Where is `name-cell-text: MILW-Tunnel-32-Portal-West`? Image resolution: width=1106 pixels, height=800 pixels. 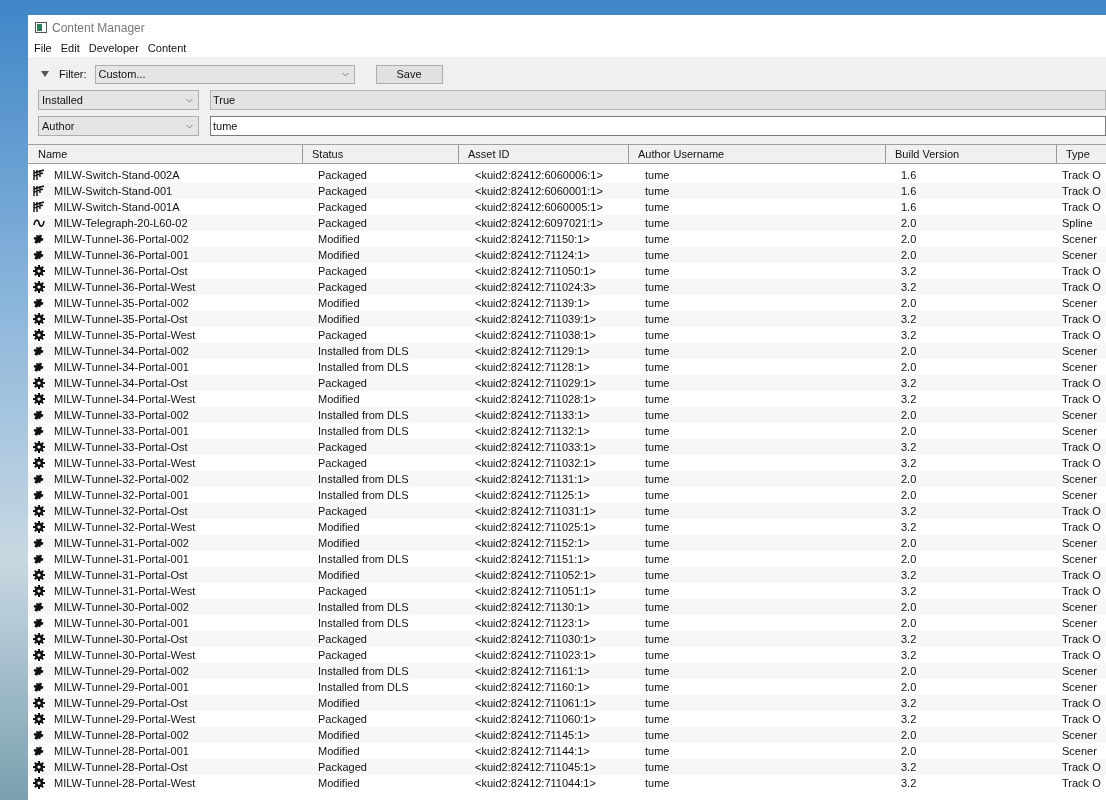 name-cell-text: MILW-Tunnel-32-Portal-West is located at coordinates (125, 527).